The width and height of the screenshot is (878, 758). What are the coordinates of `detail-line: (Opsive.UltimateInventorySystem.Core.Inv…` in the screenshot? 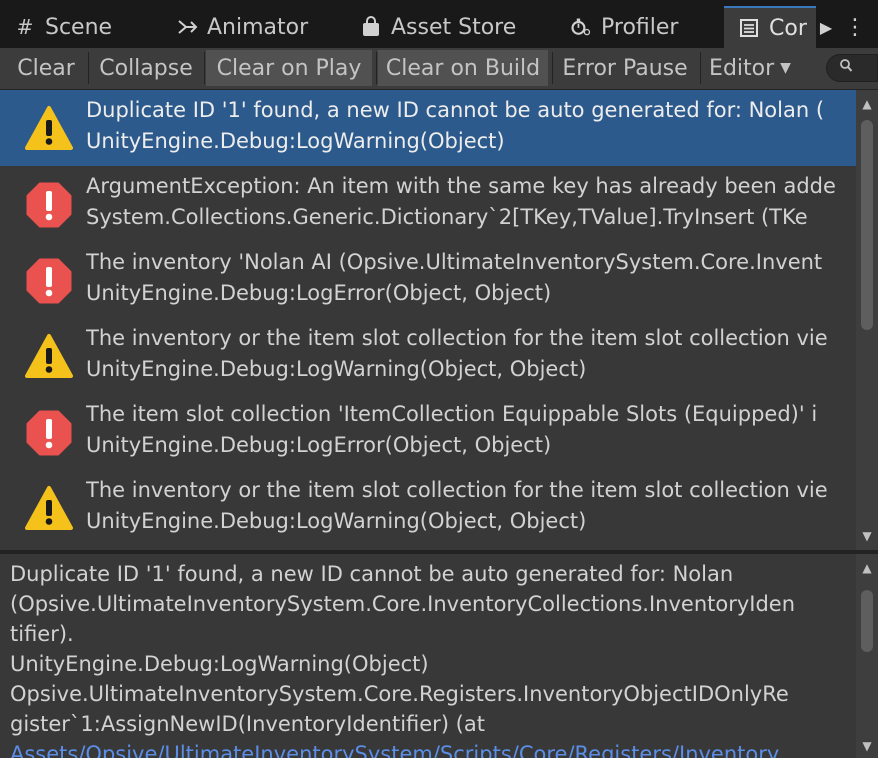 It's located at (403, 604).